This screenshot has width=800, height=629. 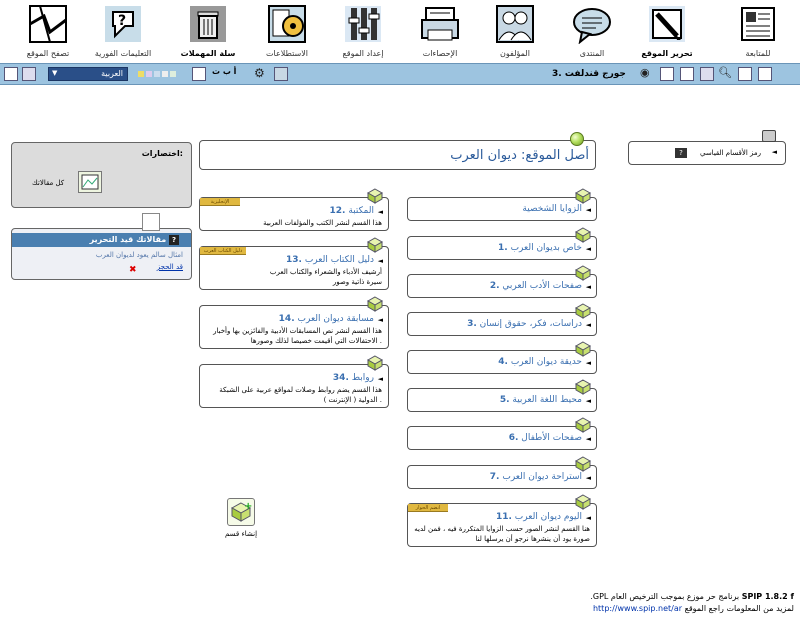 What do you see at coordinates (440, 33) in the screenshot?
I see `nav-stats: الإحصاءات` at bounding box center [440, 33].